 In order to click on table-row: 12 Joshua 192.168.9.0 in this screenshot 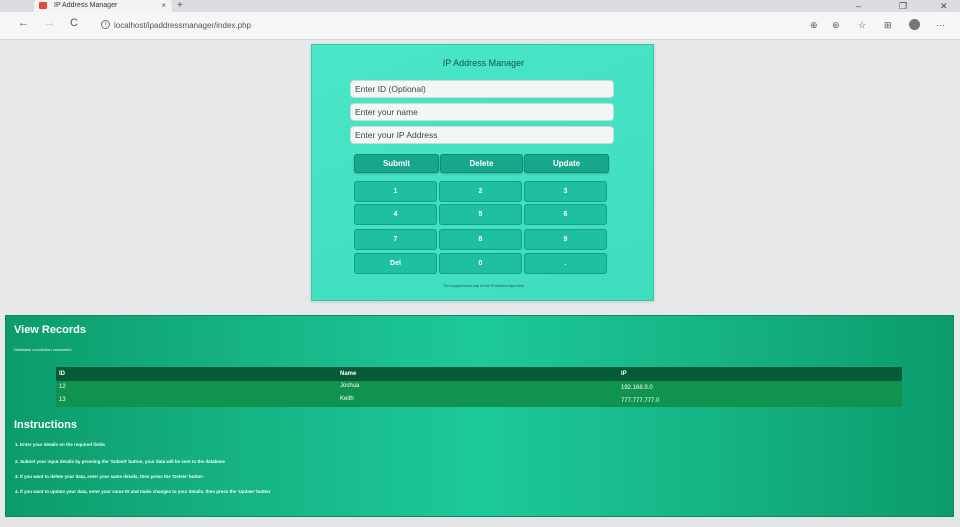, I will do `click(479, 387)`.